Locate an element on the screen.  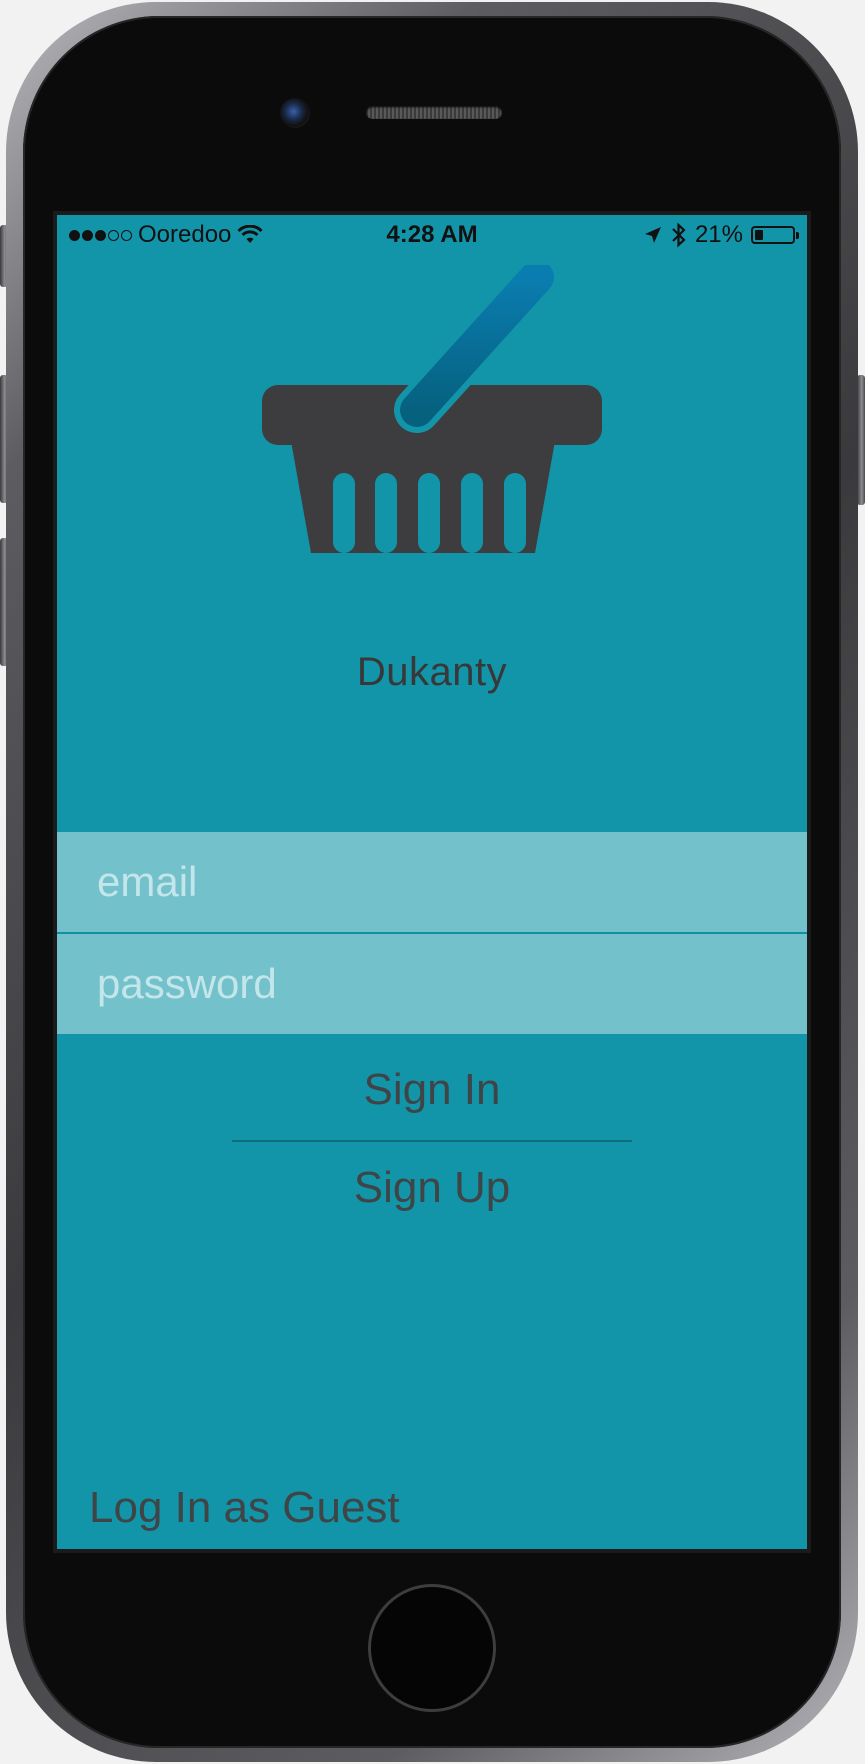
power-button is located at coordinates (861, 440).